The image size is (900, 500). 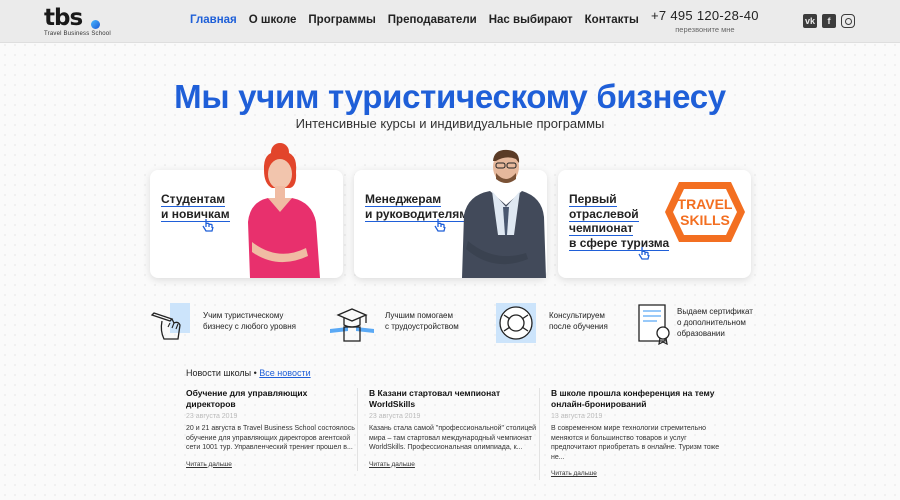 I want to click on hand-pencil-icon, so click(x=170, y=321).